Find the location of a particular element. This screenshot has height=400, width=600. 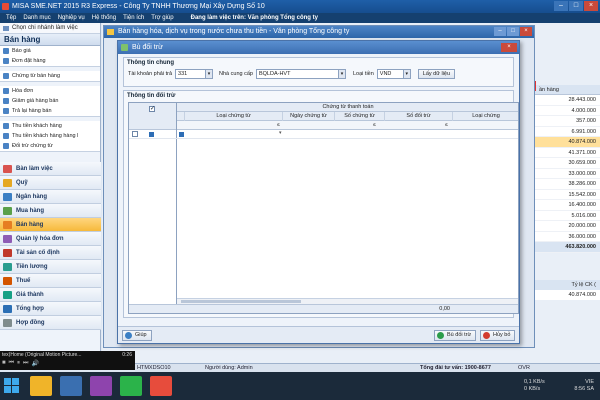

col-voucher-date: Ngày chứng từ is located at coordinates (309, 116).